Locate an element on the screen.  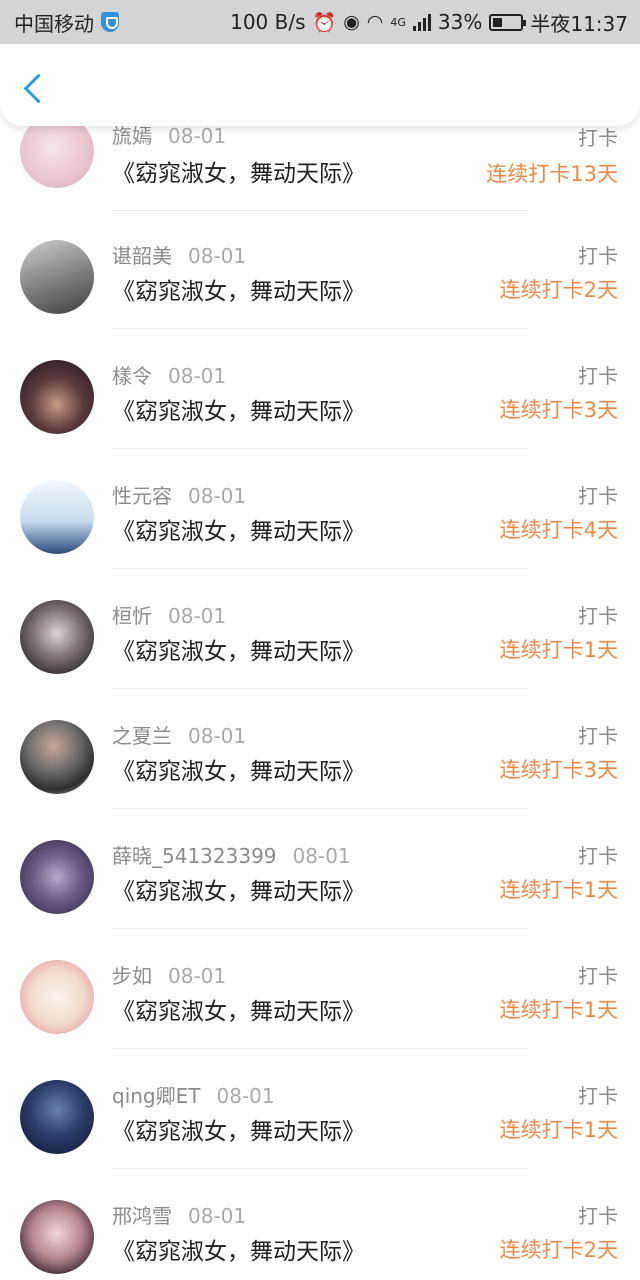
user-name: 旒嫣 is located at coordinates (132, 136).